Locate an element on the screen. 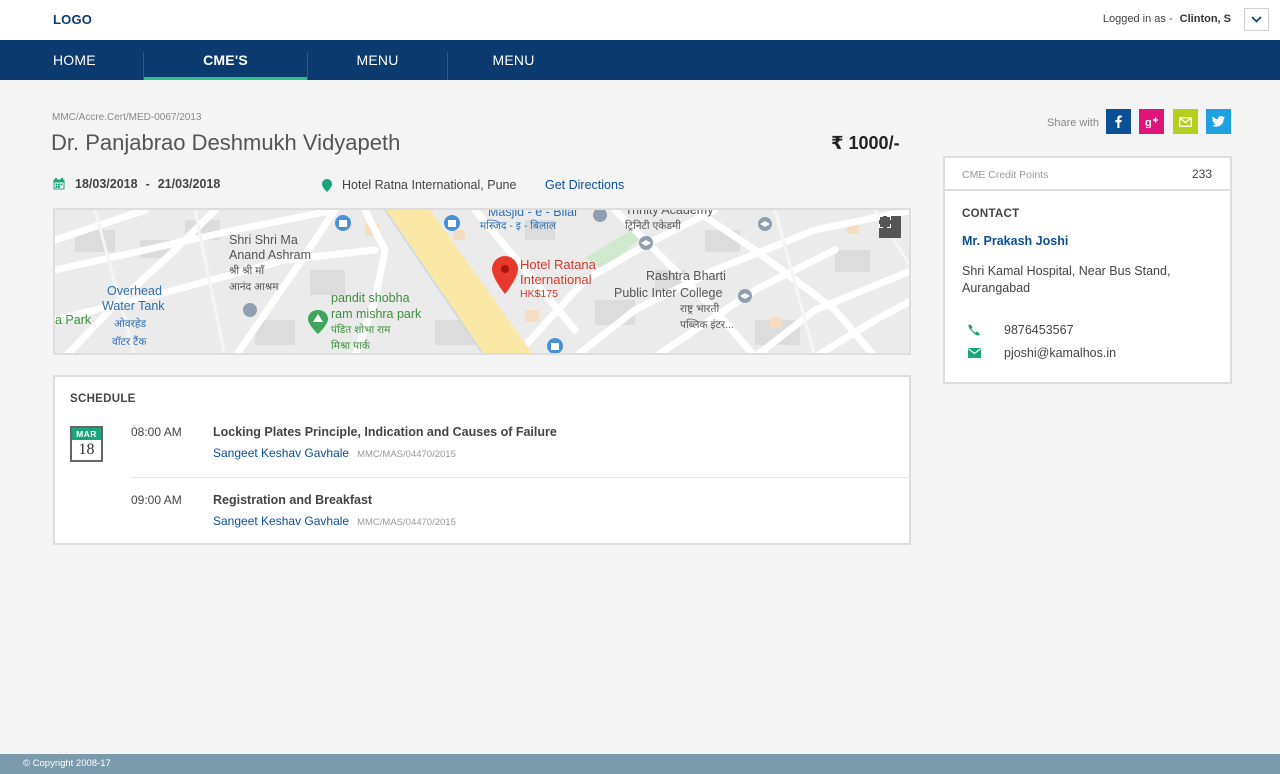 The image size is (1280, 774). schedule-divider is located at coordinates (521, 477).